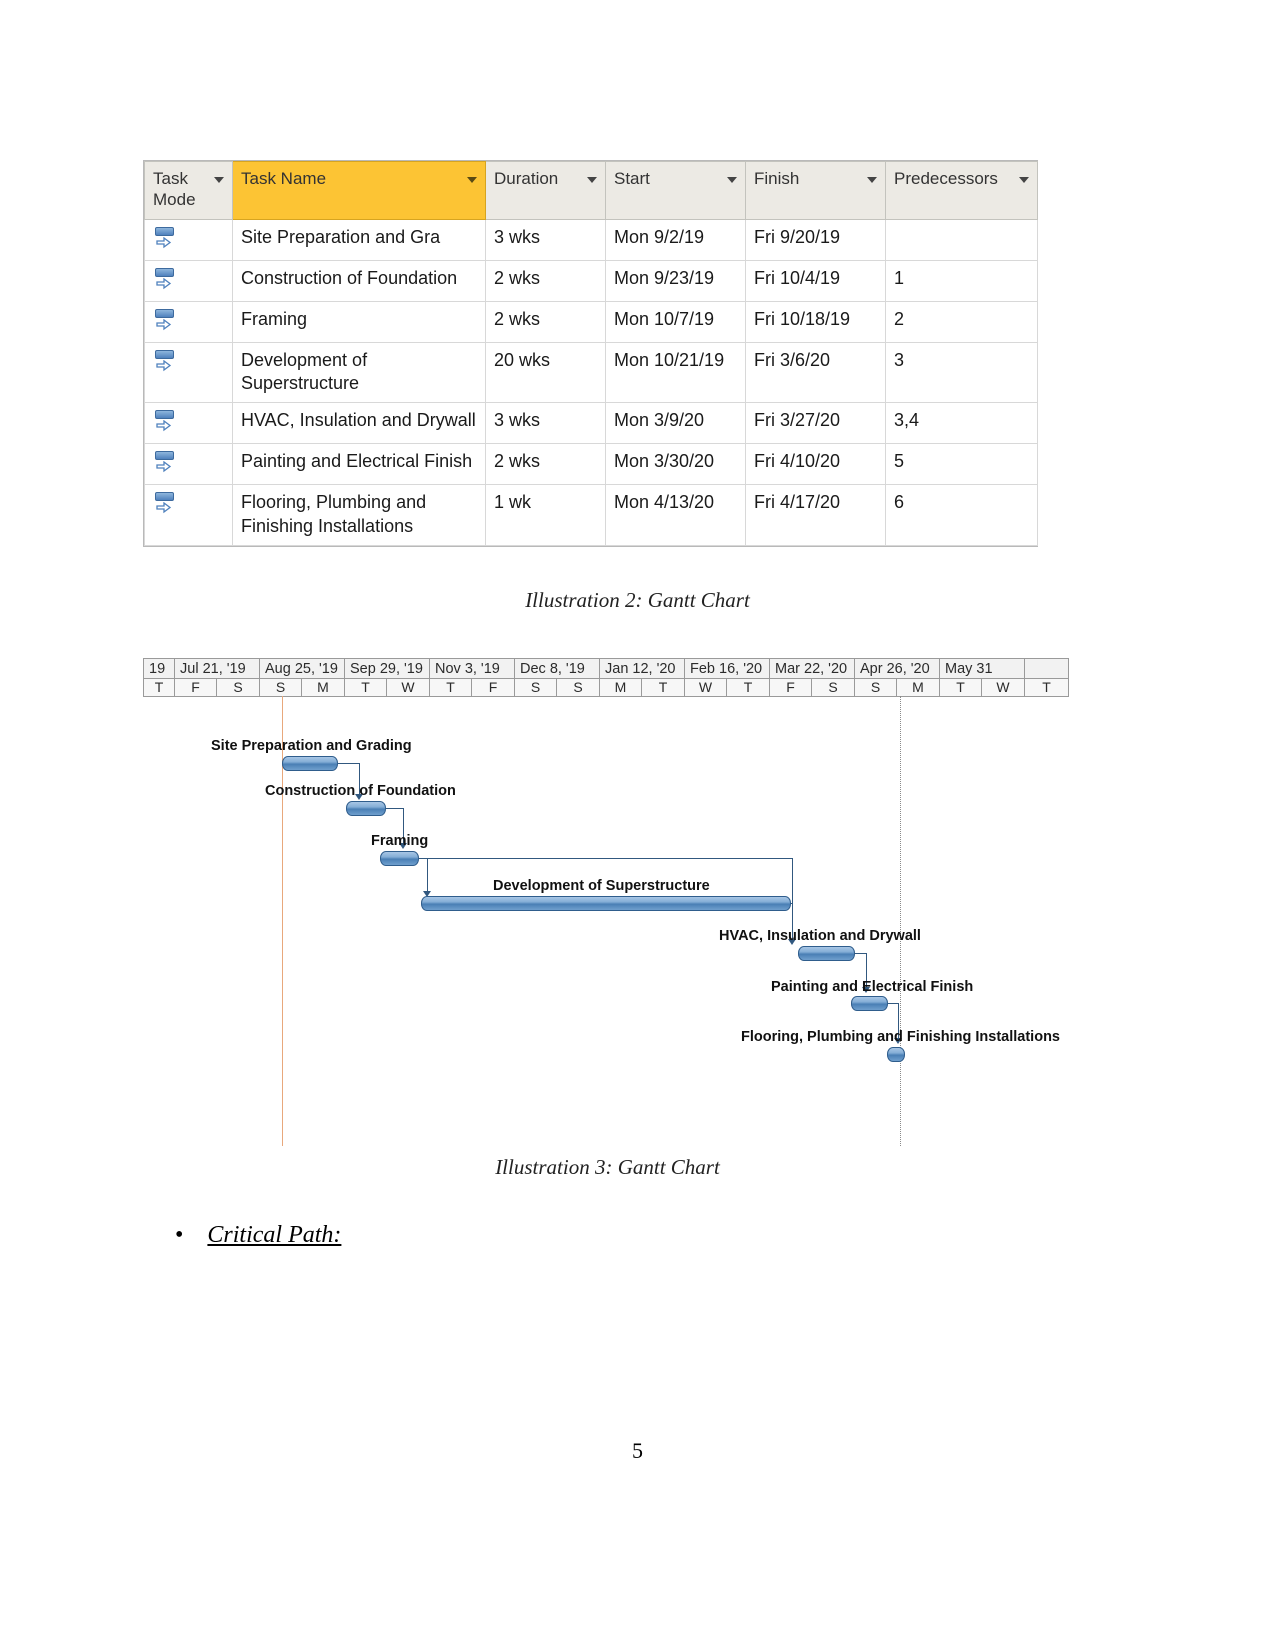  I want to click on column-header-label: Predecessors, so click(946, 178).